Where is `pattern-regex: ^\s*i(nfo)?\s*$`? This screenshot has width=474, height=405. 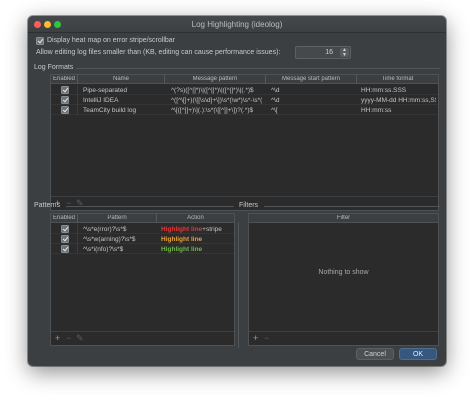
pattern-regex: ^\s*i(nfo)?\s*$ is located at coordinates (103, 249).